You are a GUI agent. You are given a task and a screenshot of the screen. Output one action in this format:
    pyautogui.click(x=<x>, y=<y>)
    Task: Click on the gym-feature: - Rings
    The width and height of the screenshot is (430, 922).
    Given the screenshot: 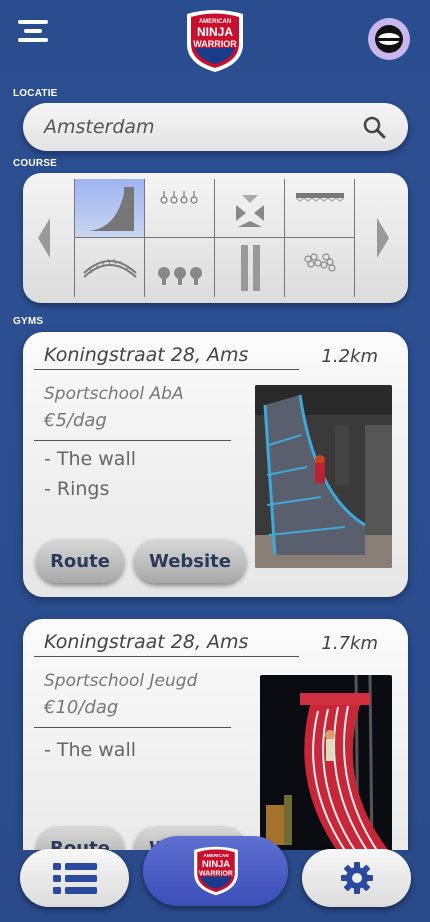 What is the action you would take?
    pyautogui.click(x=77, y=489)
    